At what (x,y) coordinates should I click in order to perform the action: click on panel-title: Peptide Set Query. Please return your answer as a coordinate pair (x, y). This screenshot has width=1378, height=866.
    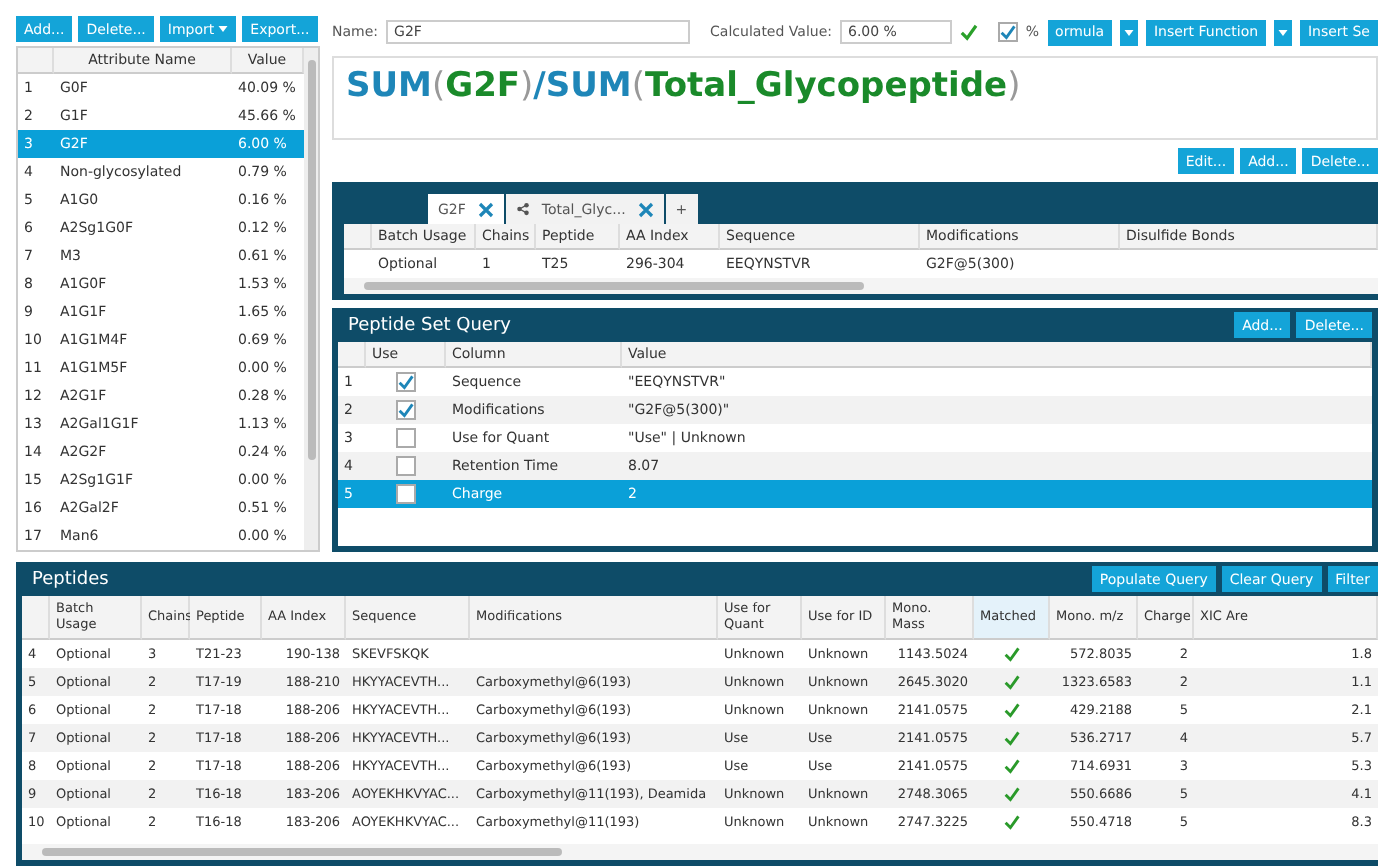
    Looking at the image, I should click on (429, 325).